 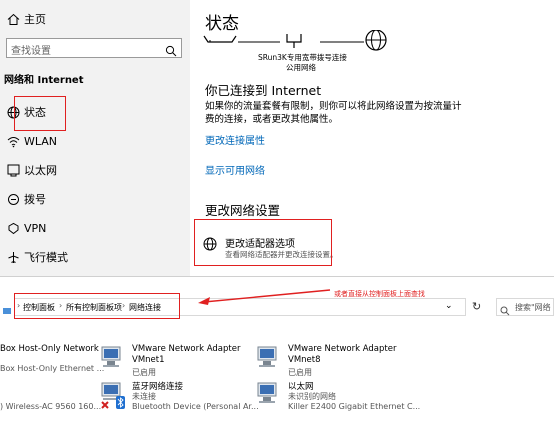 What do you see at coordinates (95, 257) in the screenshot?
I see `sidebar-item-airplane: 飞行模式` at bounding box center [95, 257].